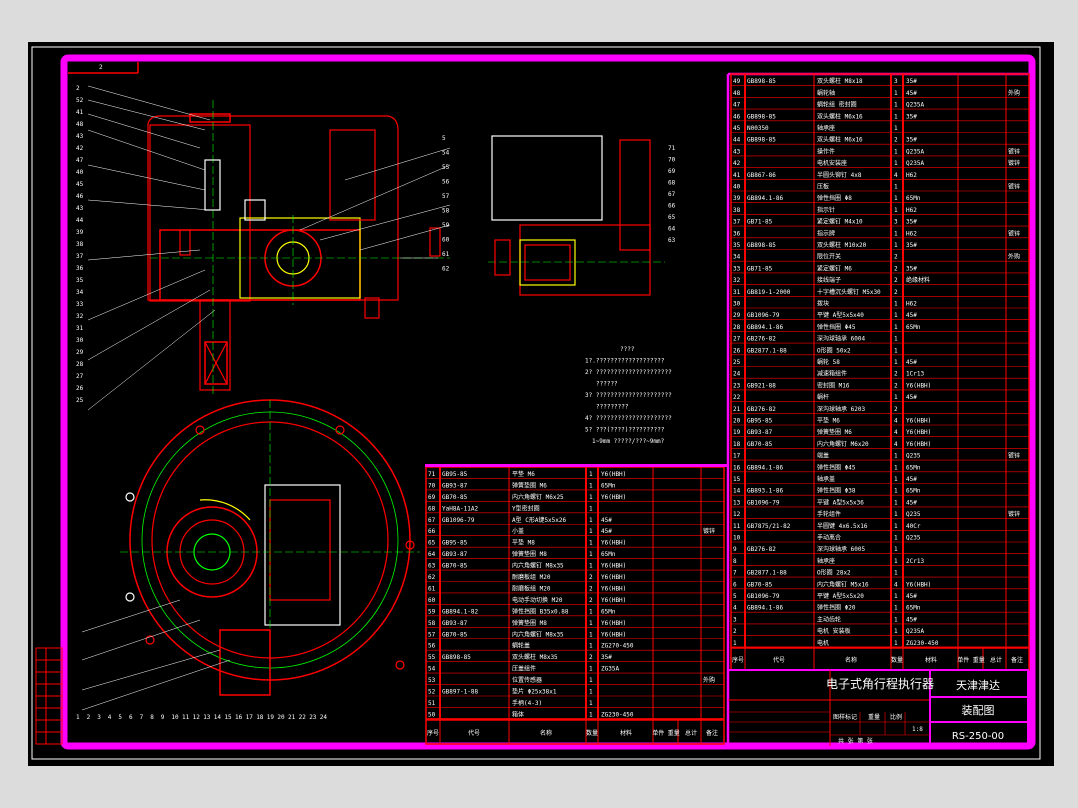 The width and height of the screenshot is (1078, 808). I want to click on bom-cell: 5, so click(735, 596).